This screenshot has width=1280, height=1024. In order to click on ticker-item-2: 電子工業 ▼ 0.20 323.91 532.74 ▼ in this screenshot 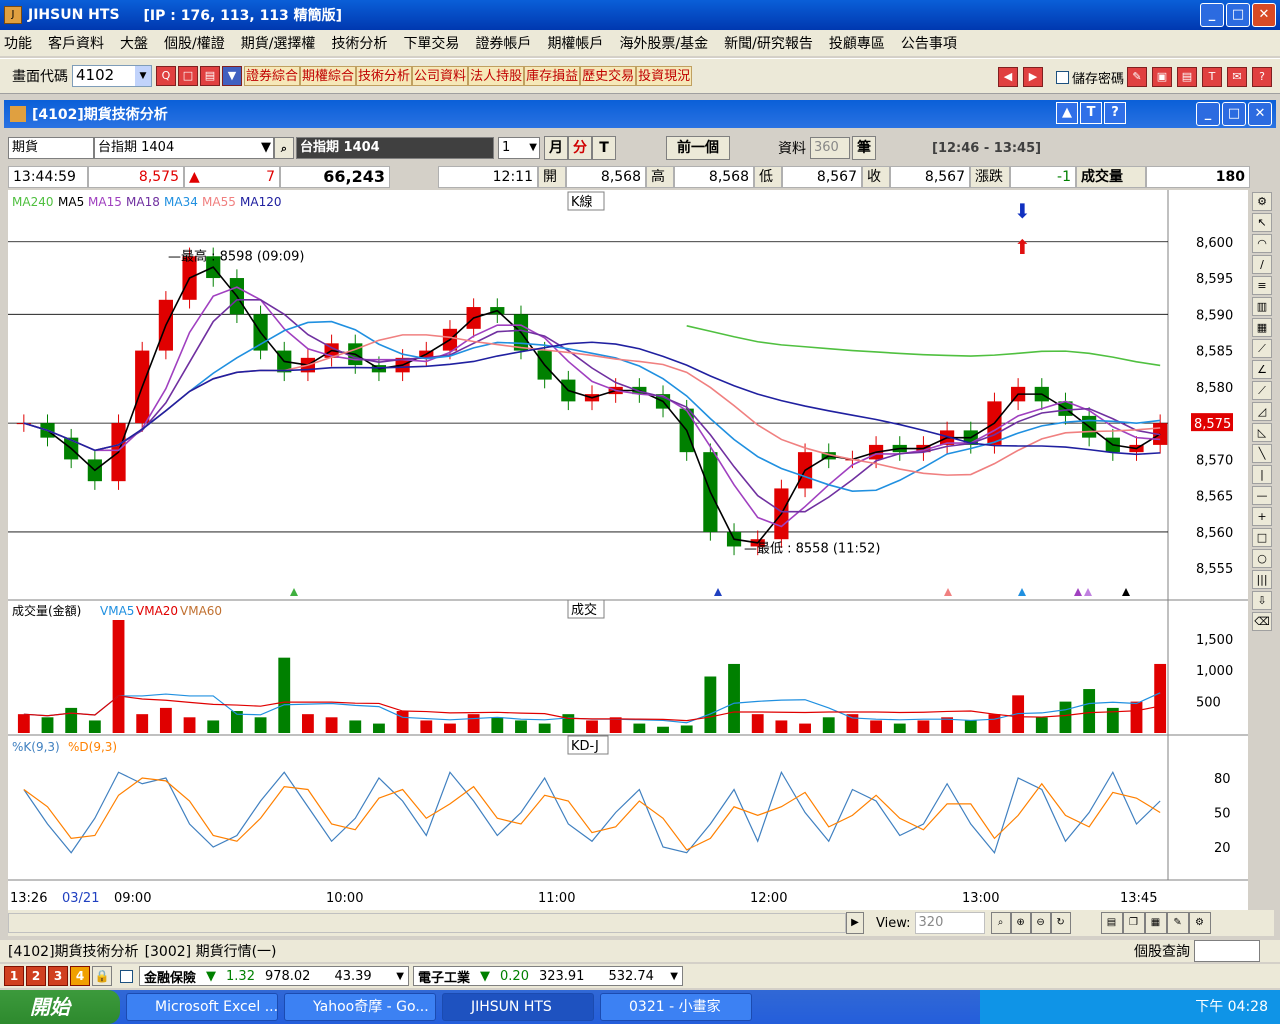, I will do `click(548, 976)`.